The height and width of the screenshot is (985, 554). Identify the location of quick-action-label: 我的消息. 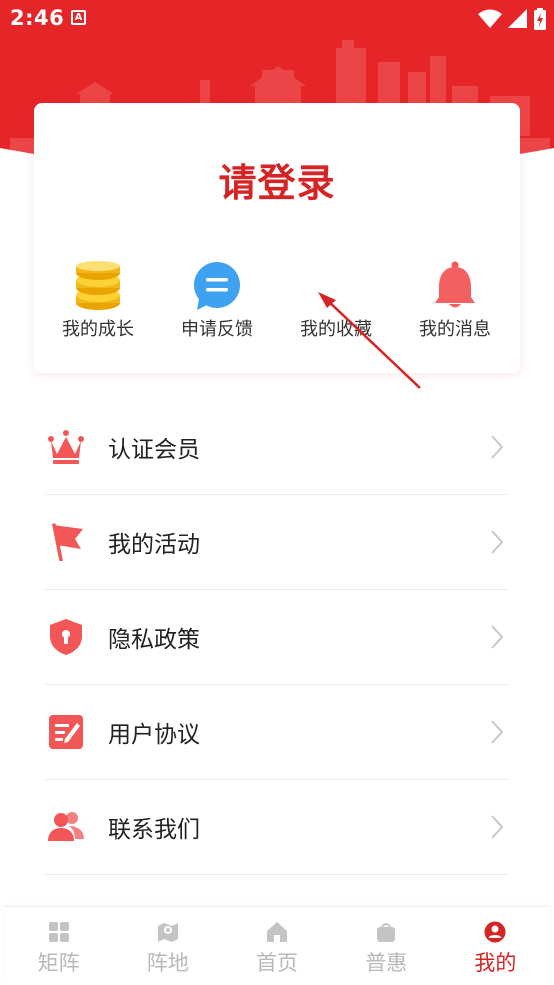
(455, 329).